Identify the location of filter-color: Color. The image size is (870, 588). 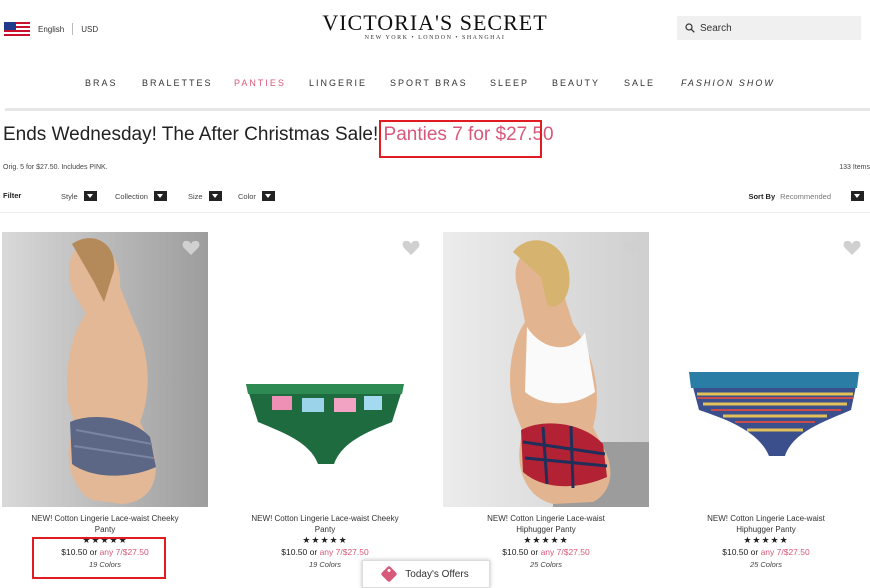
(256, 196).